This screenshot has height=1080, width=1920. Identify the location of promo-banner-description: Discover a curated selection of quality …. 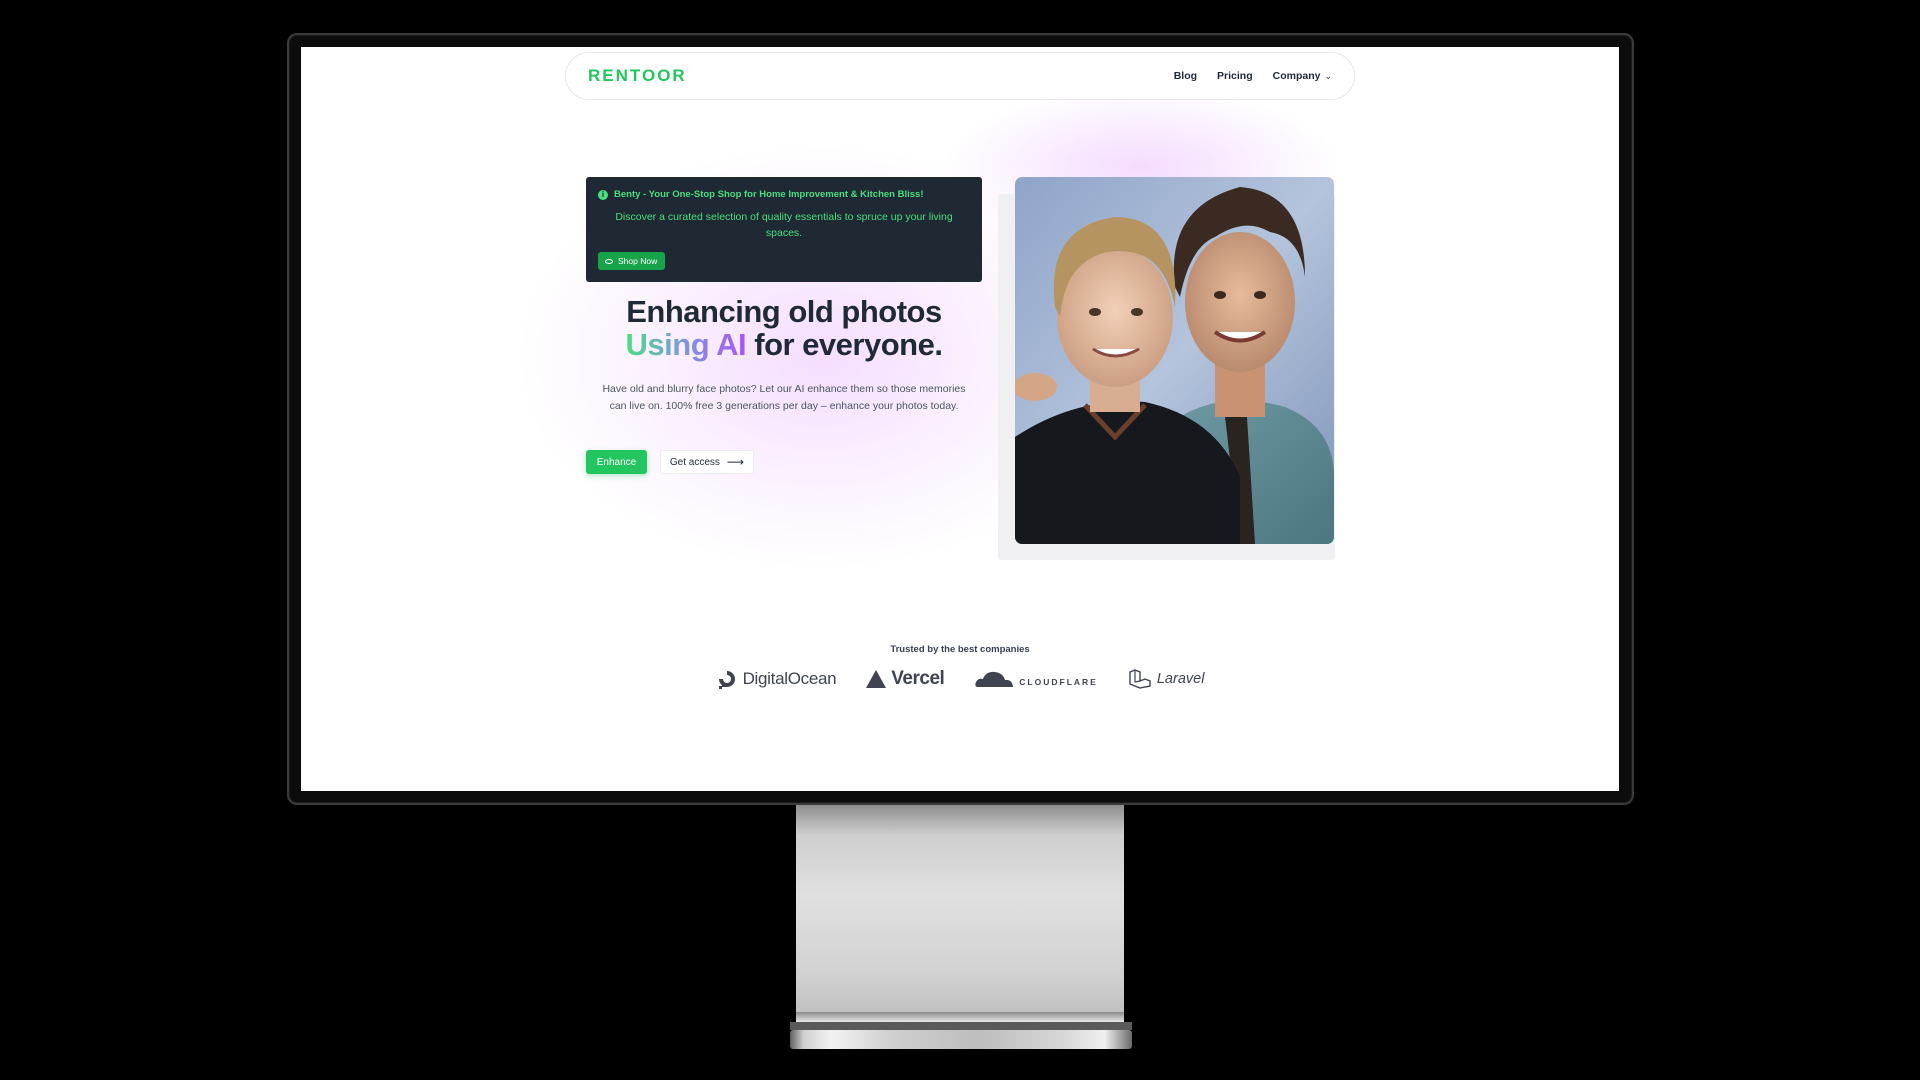
(784, 225).